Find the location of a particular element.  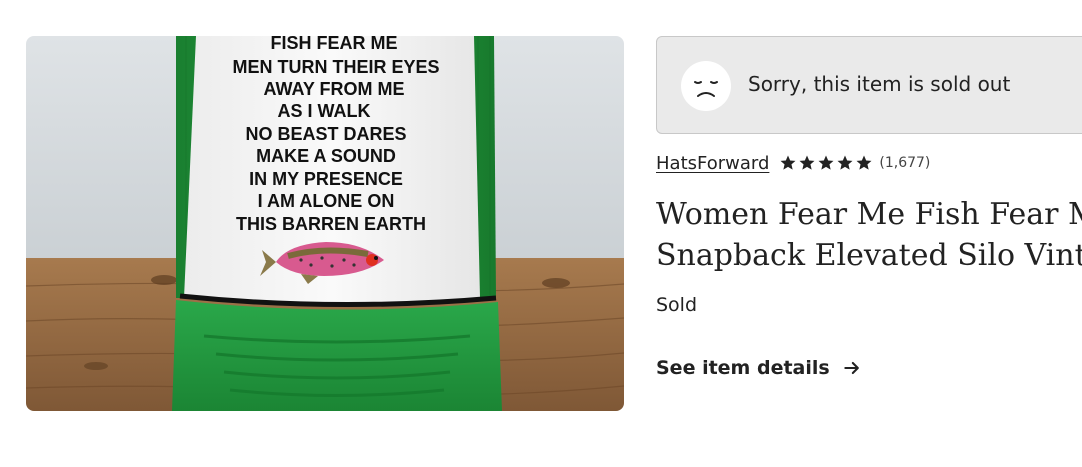

arrow-right-icon is located at coordinates (851, 368).